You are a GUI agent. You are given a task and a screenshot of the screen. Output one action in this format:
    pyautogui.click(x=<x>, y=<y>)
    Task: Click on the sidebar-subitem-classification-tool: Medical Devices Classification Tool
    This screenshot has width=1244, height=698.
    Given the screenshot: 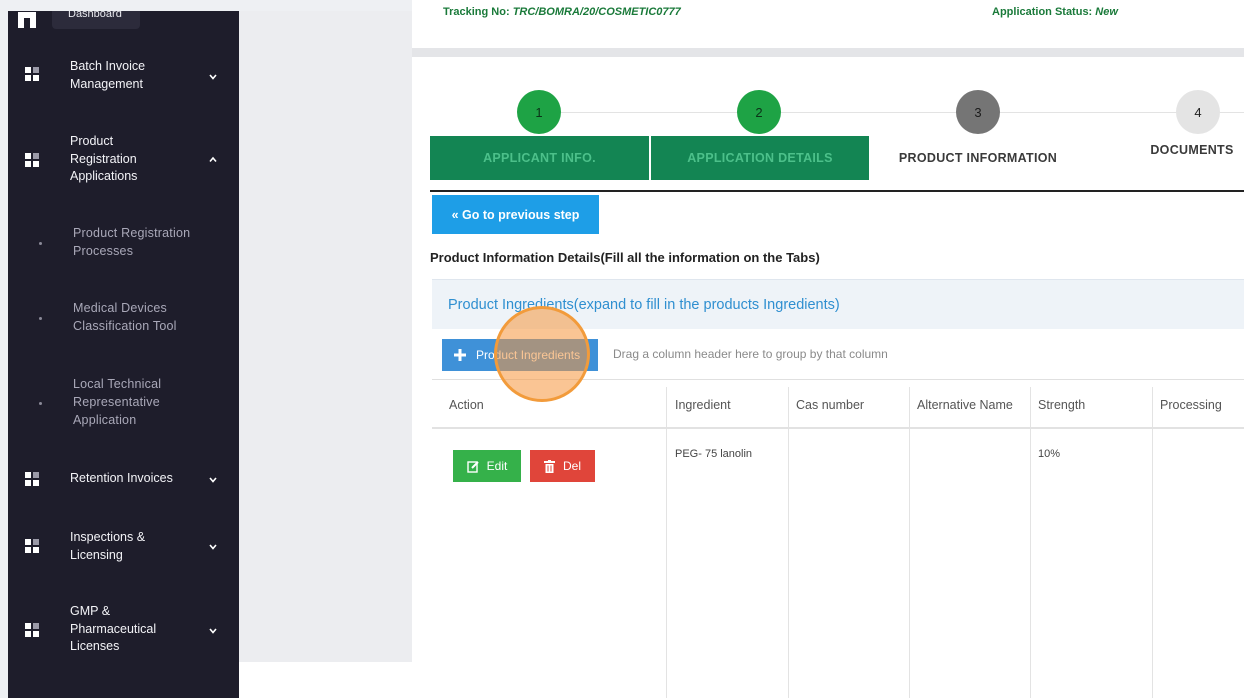 What is the action you would take?
    pyautogui.click(x=123, y=319)
    